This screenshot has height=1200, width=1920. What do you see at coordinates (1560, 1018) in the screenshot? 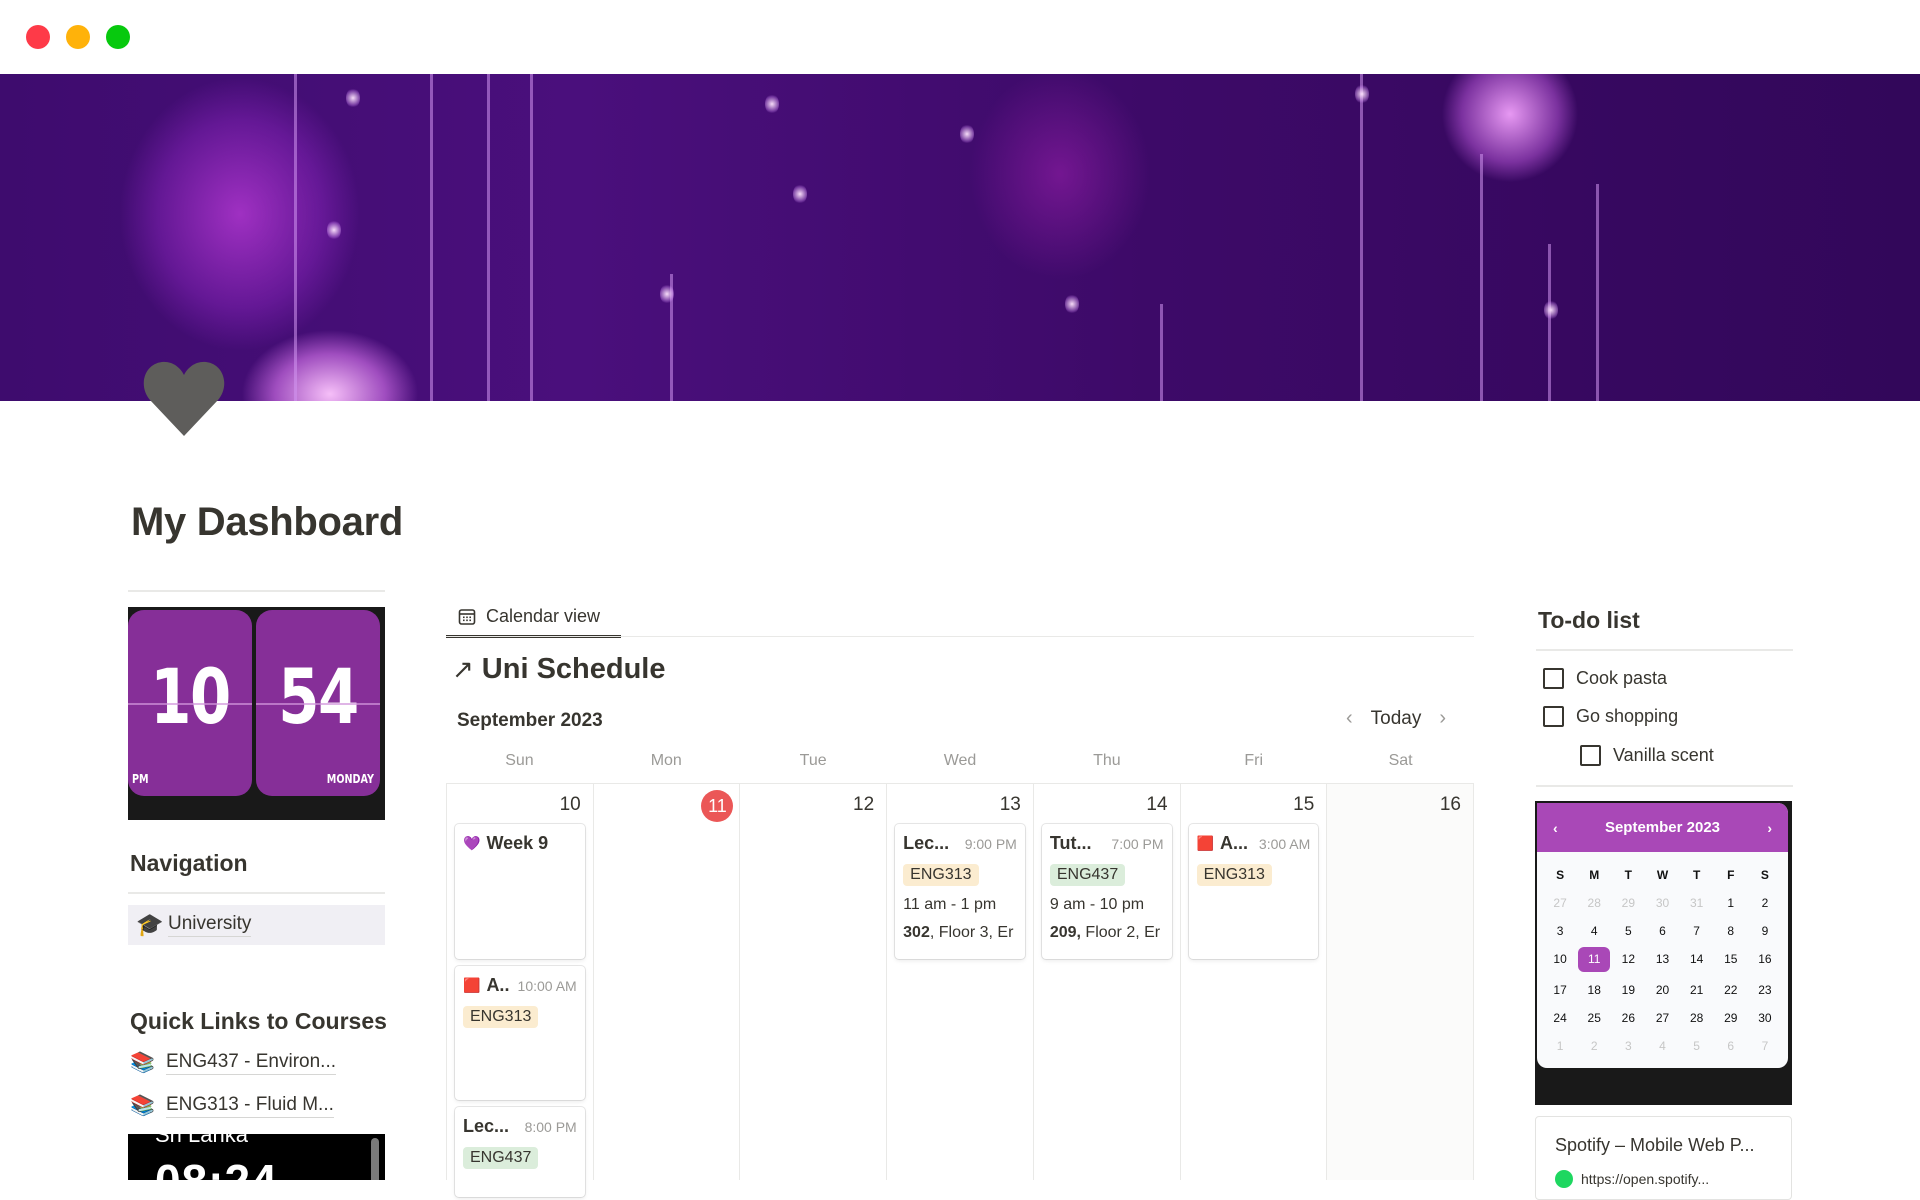
I see `mini-day: 24` at bounding box center [1560, 1018].